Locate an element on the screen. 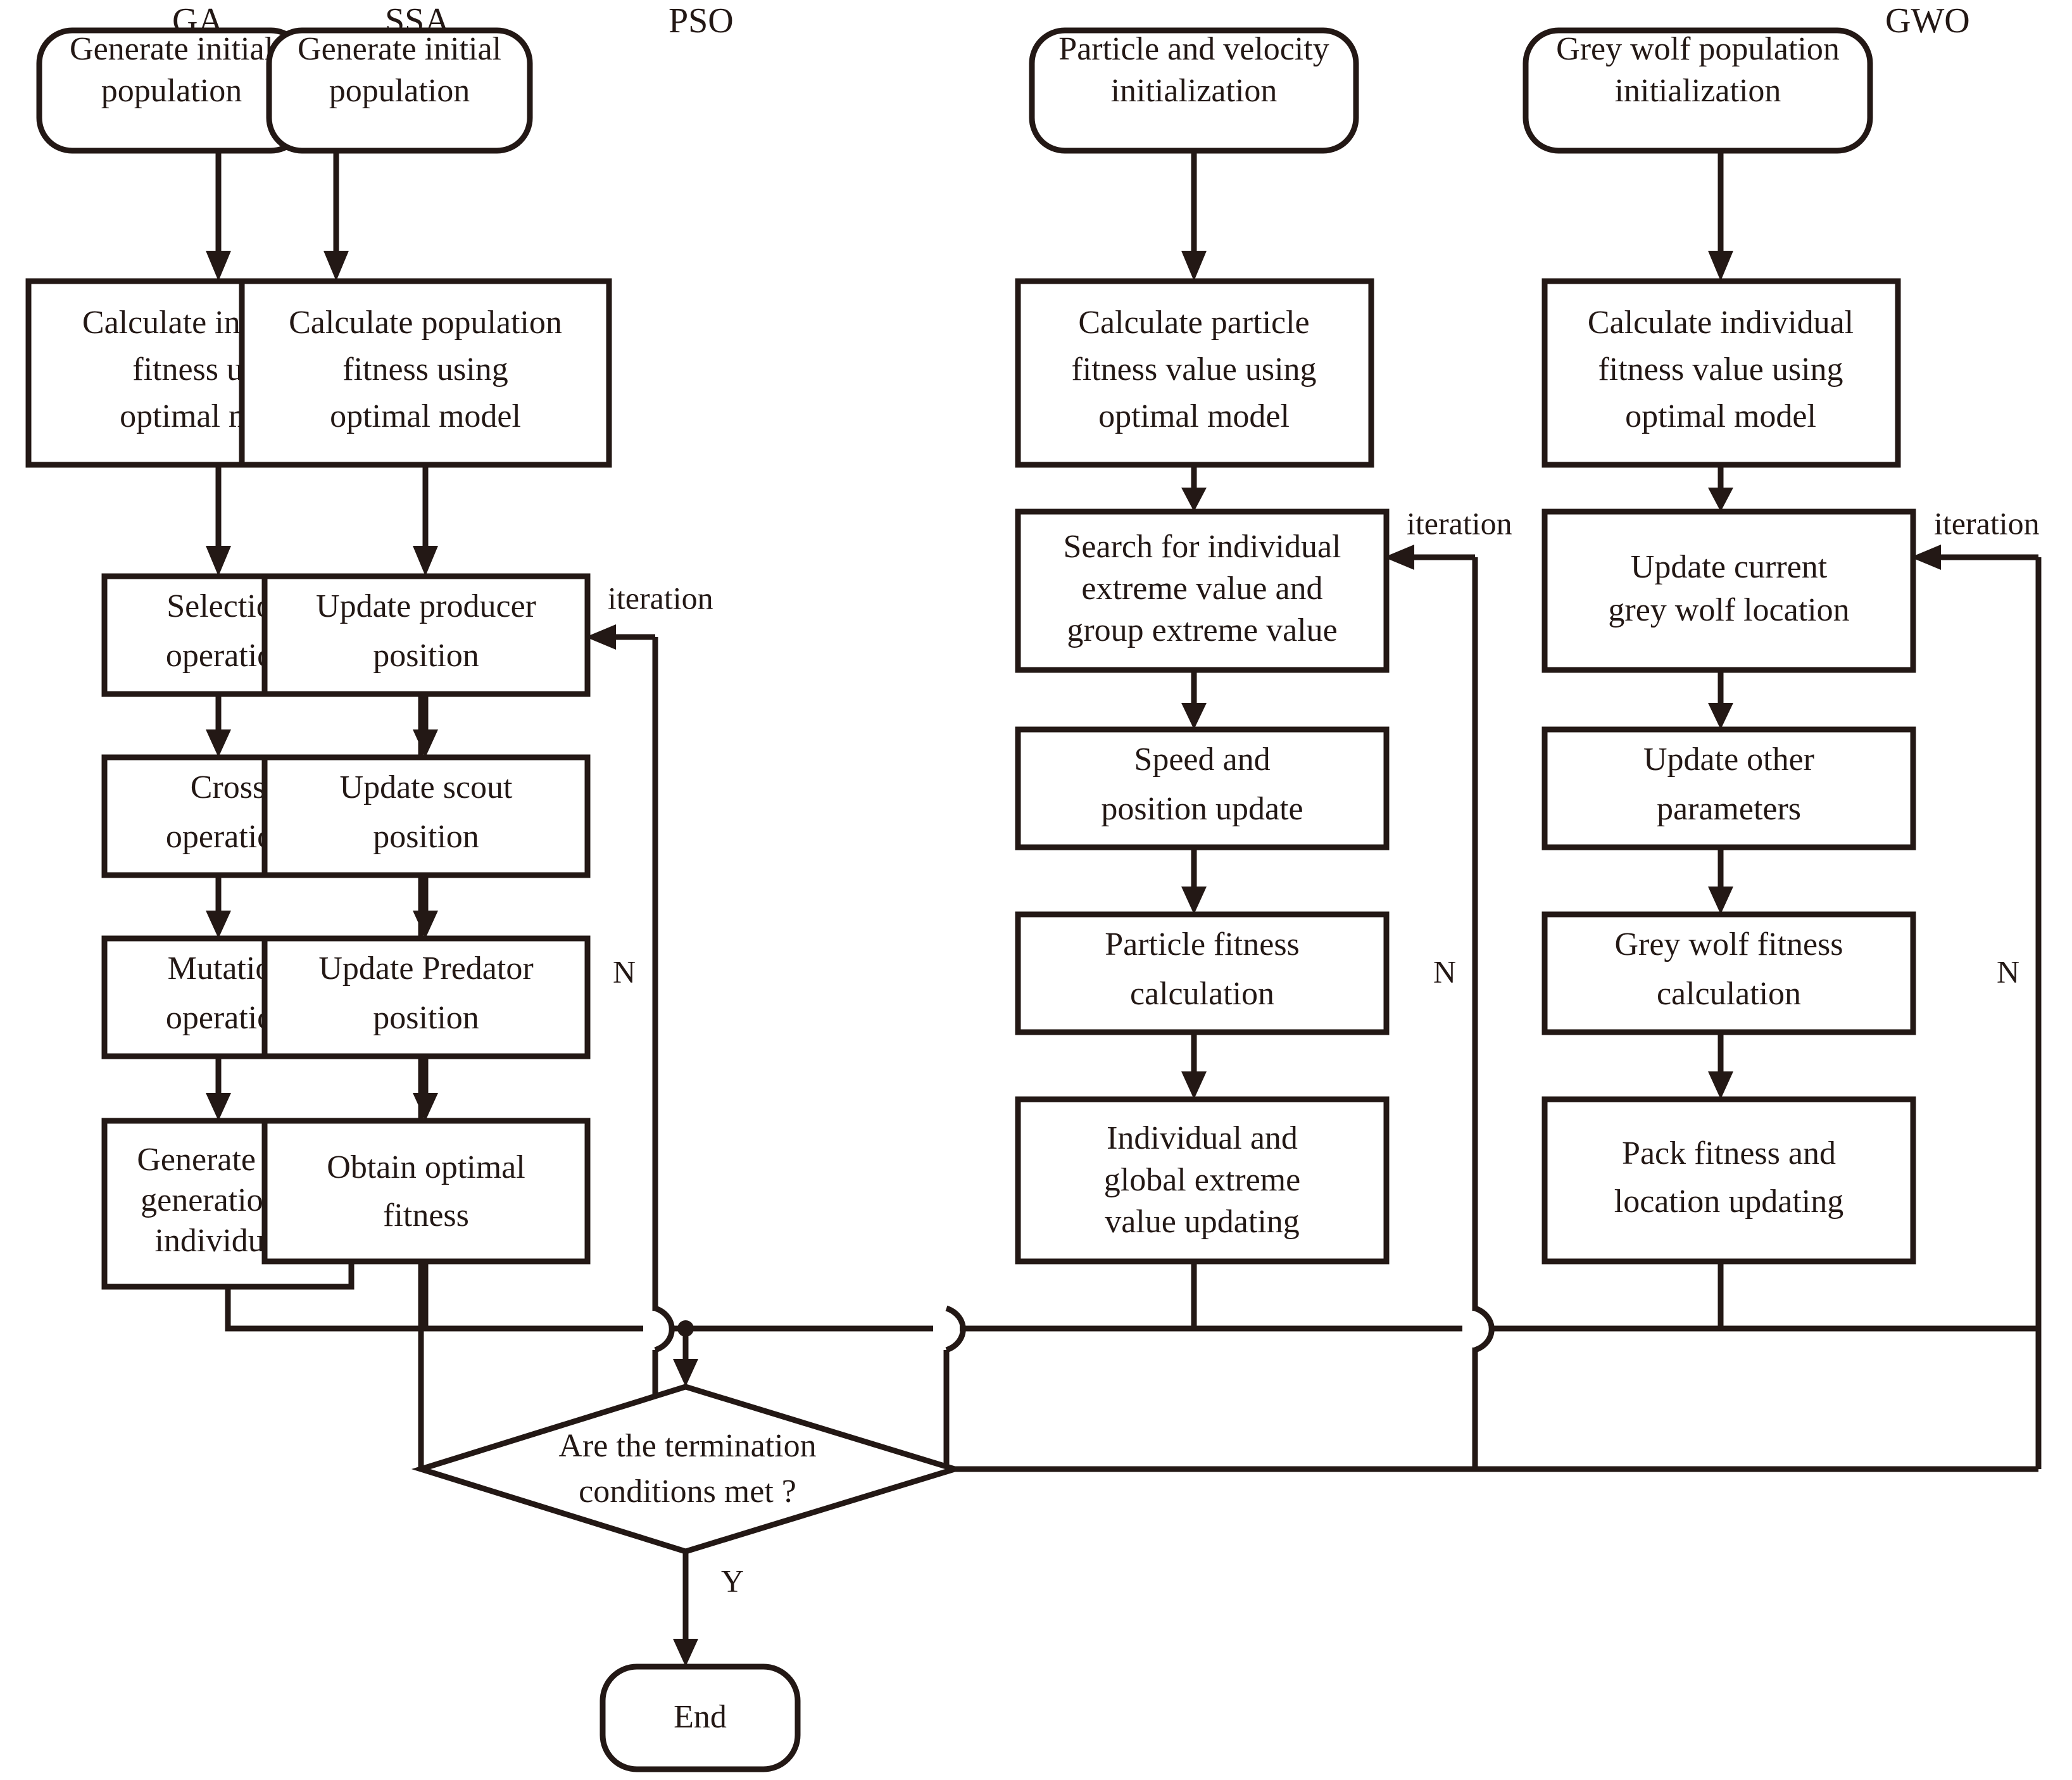 This screenshot has height=1780, width=2072. gwo-step-3-line-1: location updating is located at coordinates (1729, 1202).